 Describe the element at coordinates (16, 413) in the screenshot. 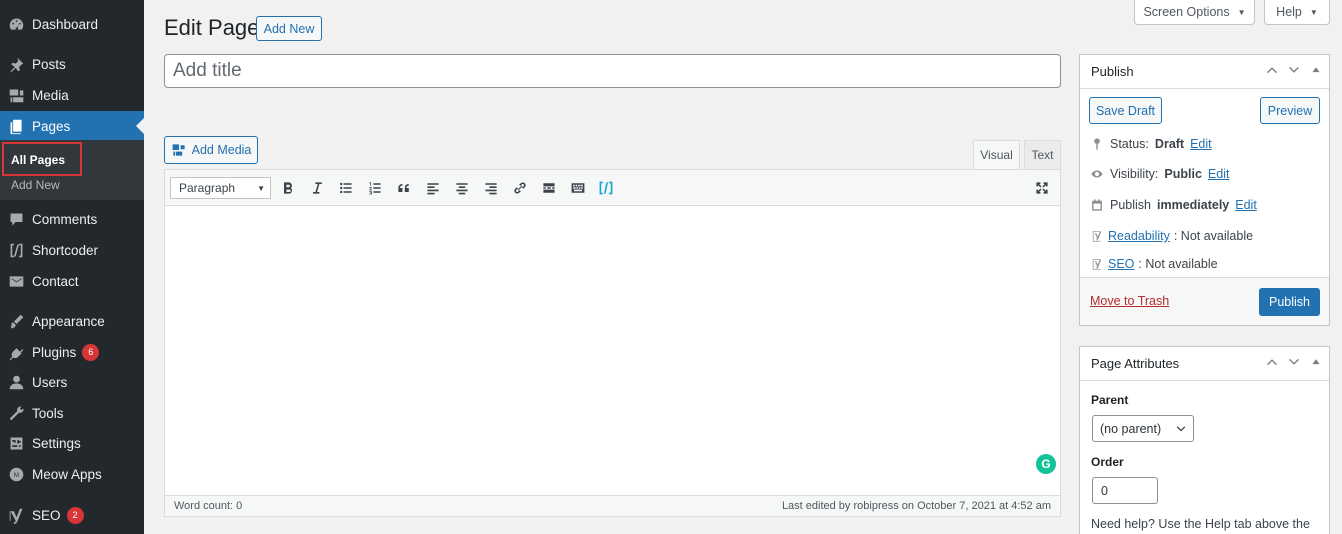

I see `wrench-icon` at that location.